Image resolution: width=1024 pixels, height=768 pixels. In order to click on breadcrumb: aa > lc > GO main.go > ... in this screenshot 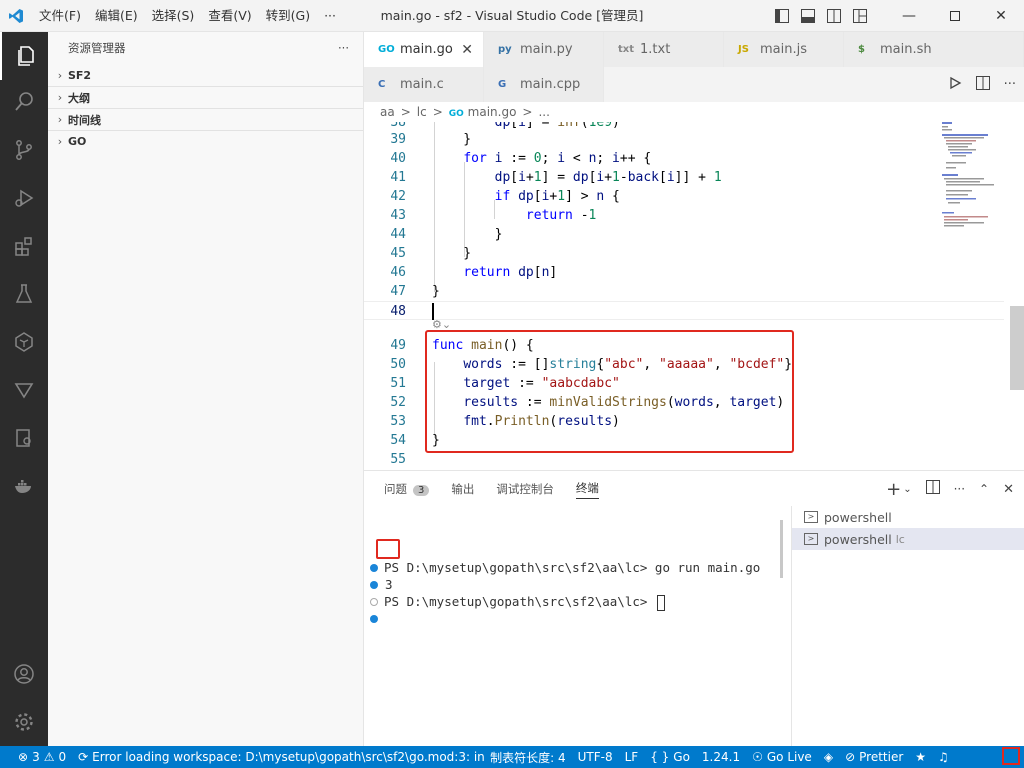, I will do `click(694, 112)`.